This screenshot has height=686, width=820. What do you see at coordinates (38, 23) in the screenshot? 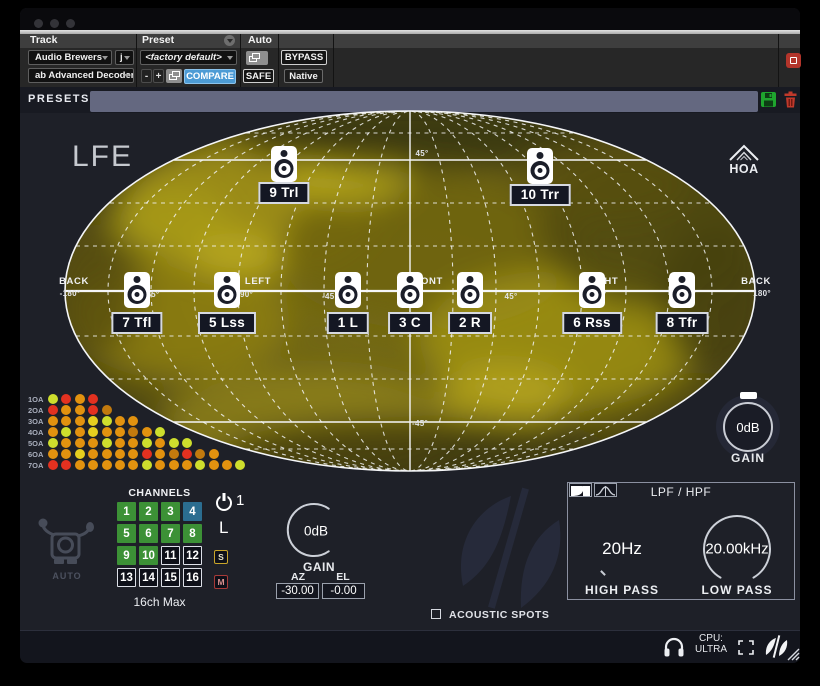
I see `traffic-light-close-button` at bounding box center [38, 23].